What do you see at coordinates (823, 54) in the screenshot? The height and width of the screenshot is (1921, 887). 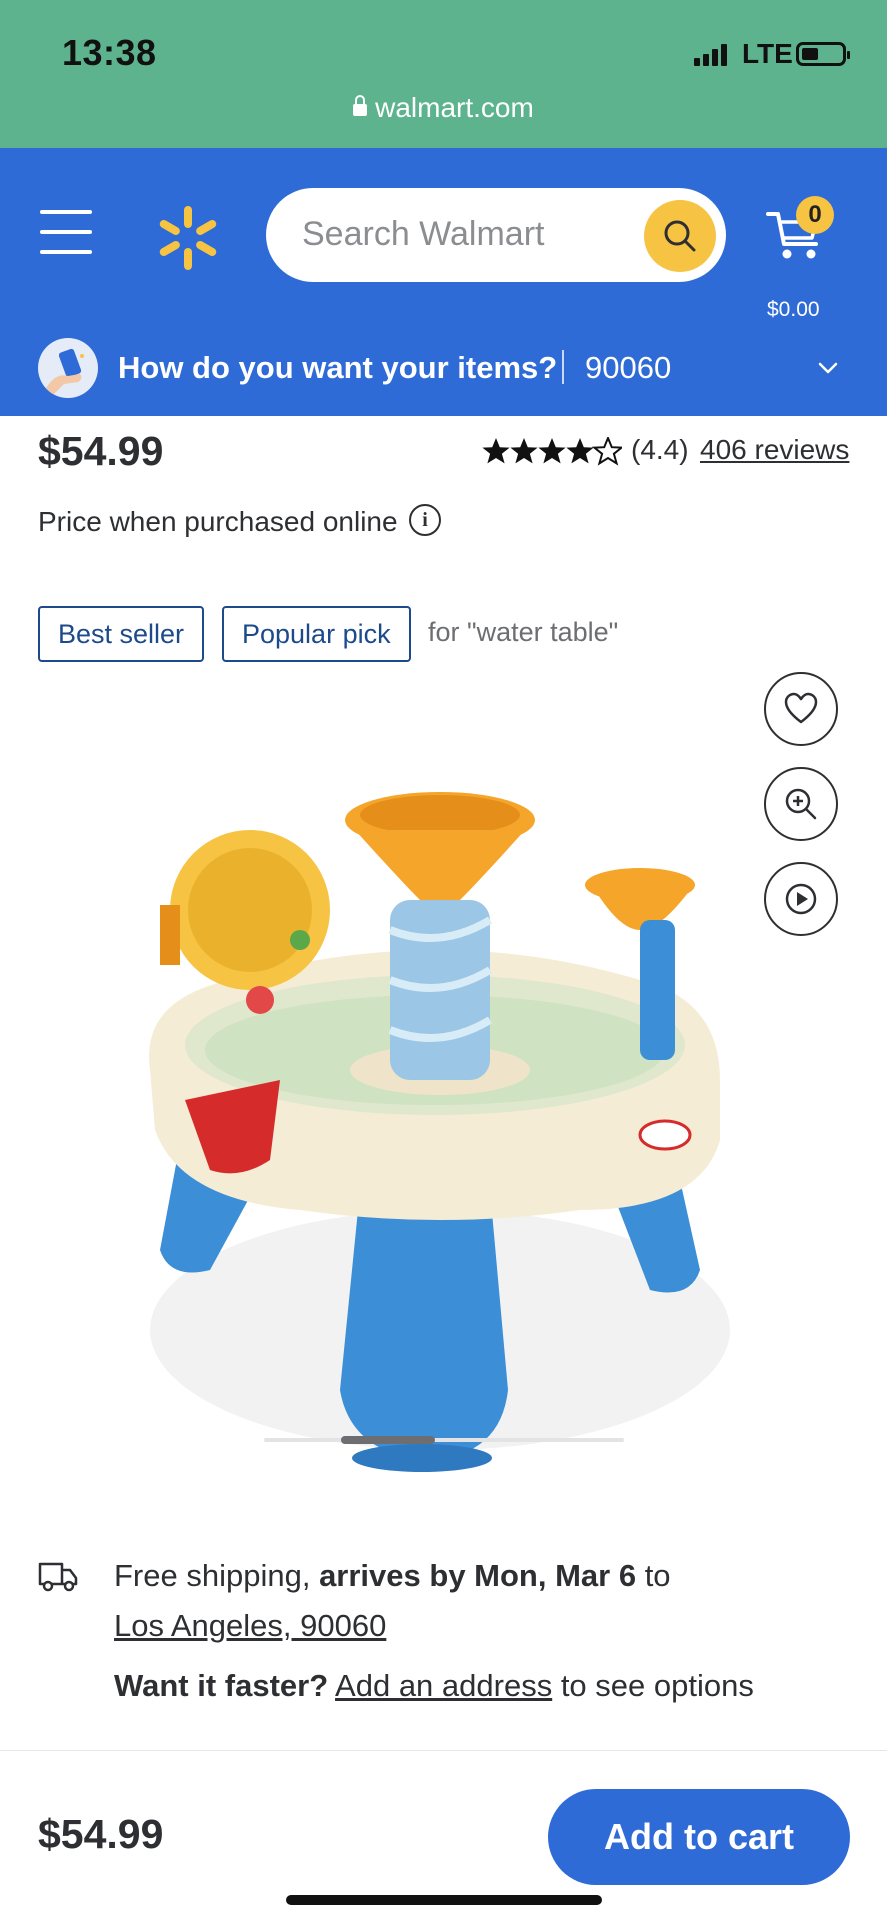 I see `battery-icon` at bounding box center [823, 54].